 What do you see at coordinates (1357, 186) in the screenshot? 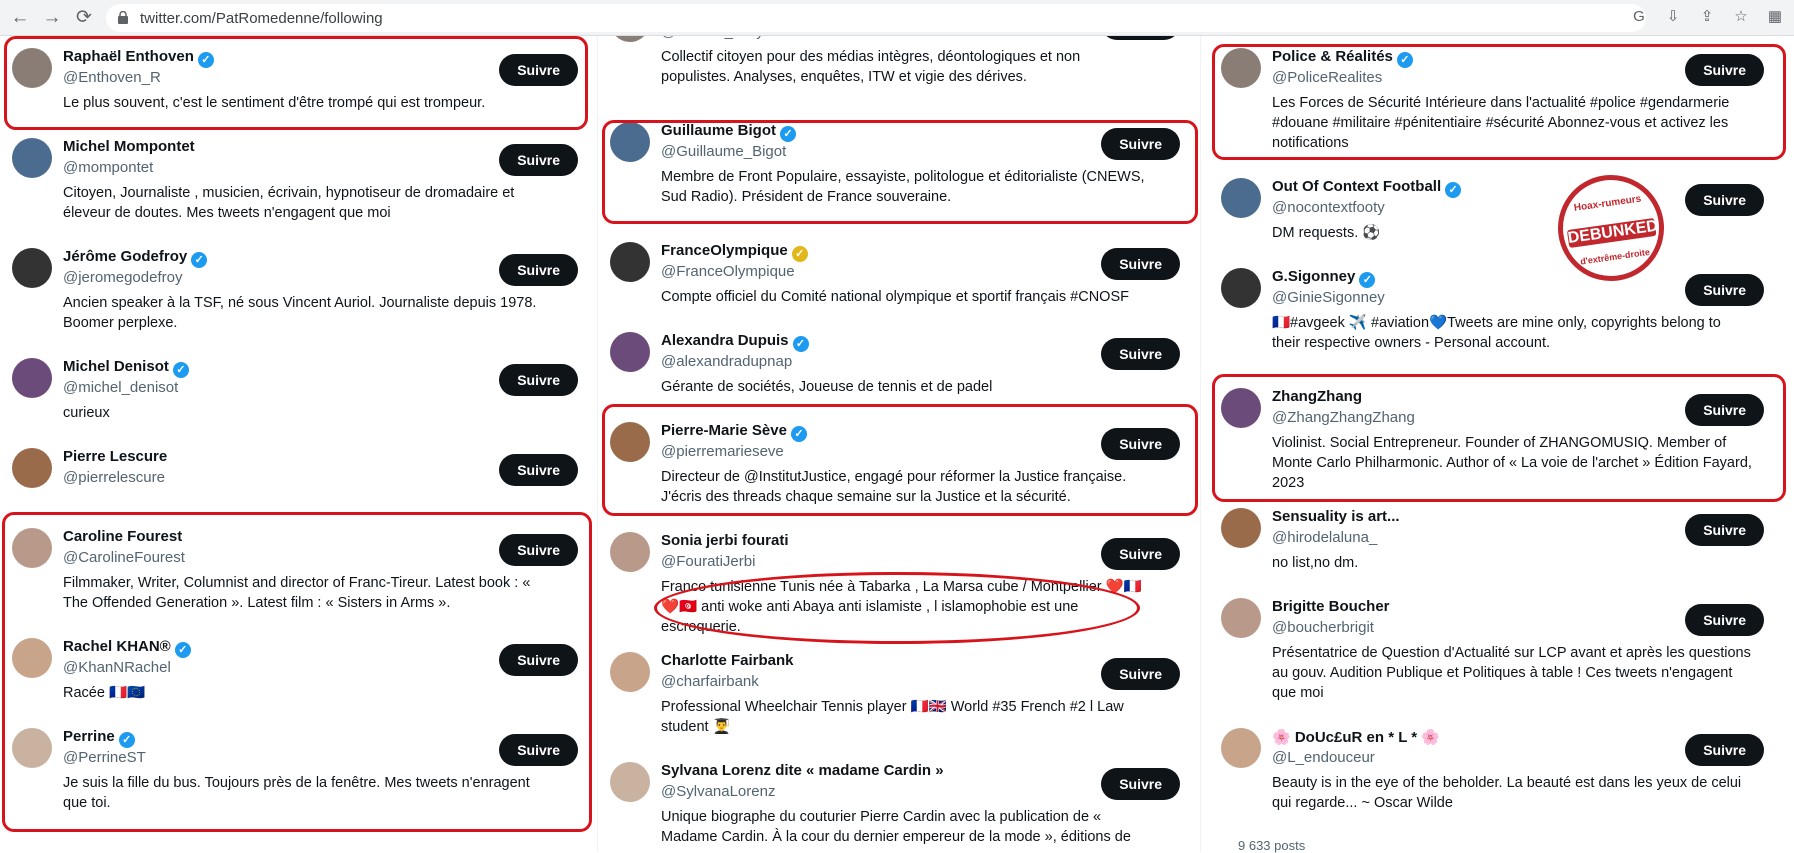
I see `user-name-text: Out Of Context Football` at bounding box center [1357, 186].